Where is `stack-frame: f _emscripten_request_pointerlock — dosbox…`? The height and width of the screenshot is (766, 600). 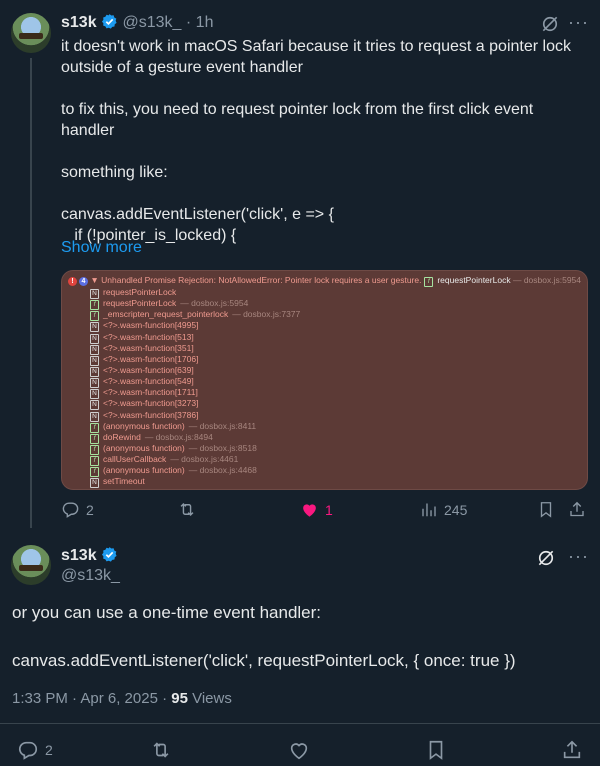 stack-frame: f _emscripten_request_pointerlock — dosbox… is located at coordinates (195, 315).